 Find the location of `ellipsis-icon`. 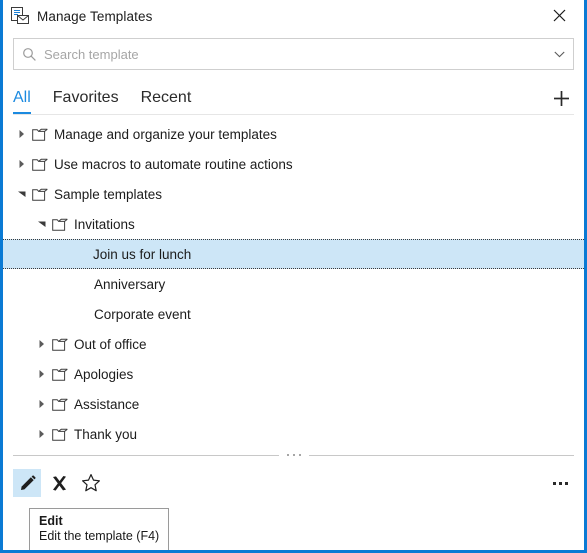

ellipsis-icon is located at coordinates (560, 483).